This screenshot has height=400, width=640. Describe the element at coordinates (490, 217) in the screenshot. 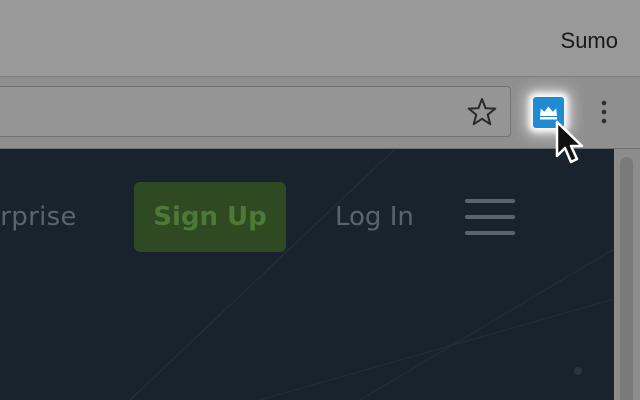

I see `hamburger-icon` at that location.